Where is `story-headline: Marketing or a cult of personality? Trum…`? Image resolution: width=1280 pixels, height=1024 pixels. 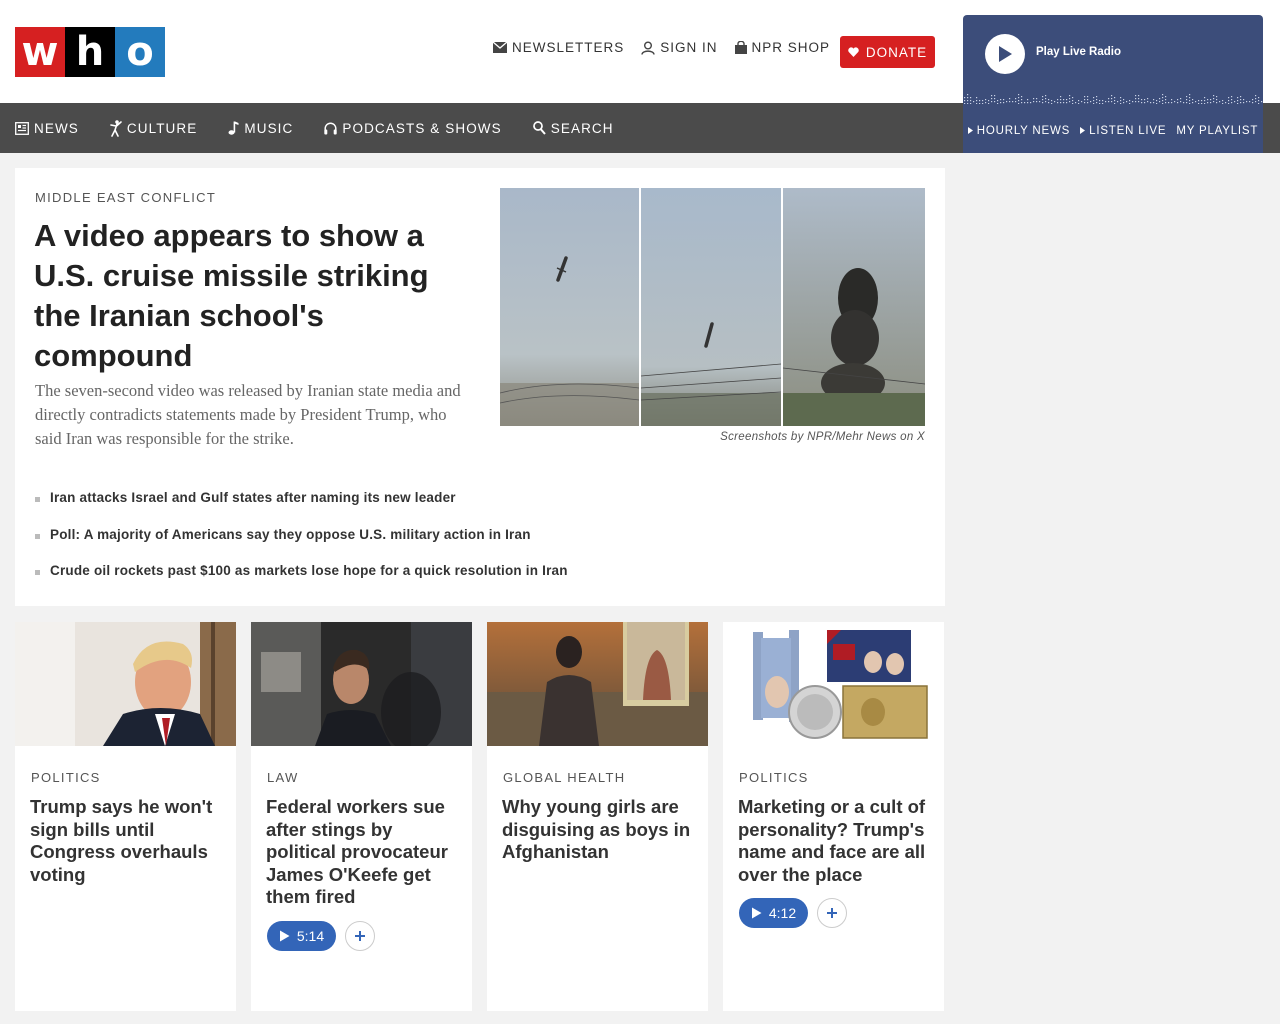 story-headline: Marketing or a cult of personality? Trum… is located at coordinates (836, 841).